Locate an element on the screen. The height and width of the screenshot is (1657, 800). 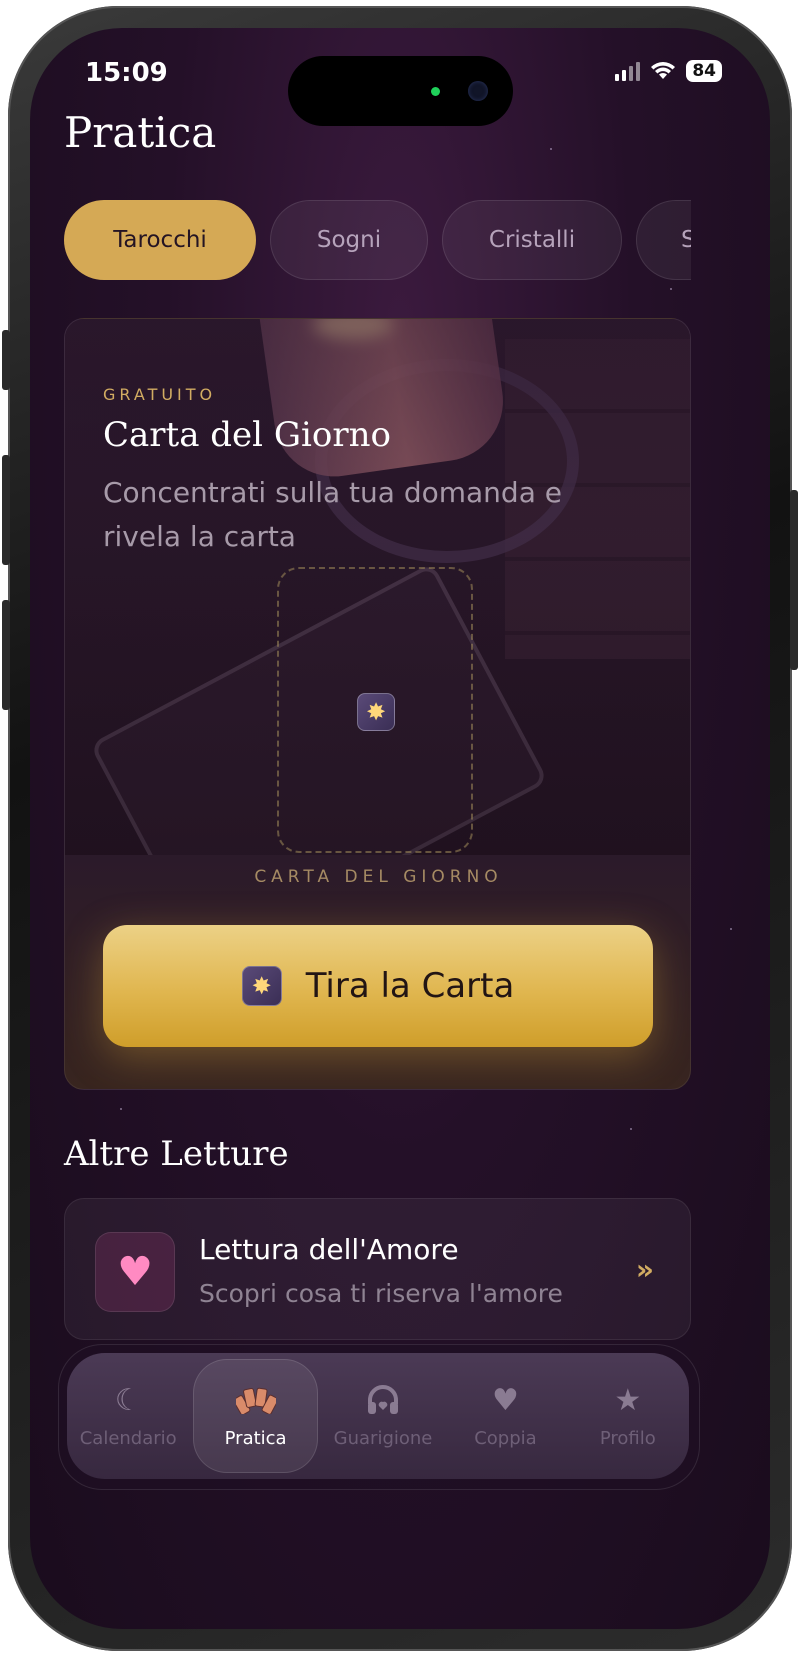
camera-indicator-icon is located at coordinates (435, 91).